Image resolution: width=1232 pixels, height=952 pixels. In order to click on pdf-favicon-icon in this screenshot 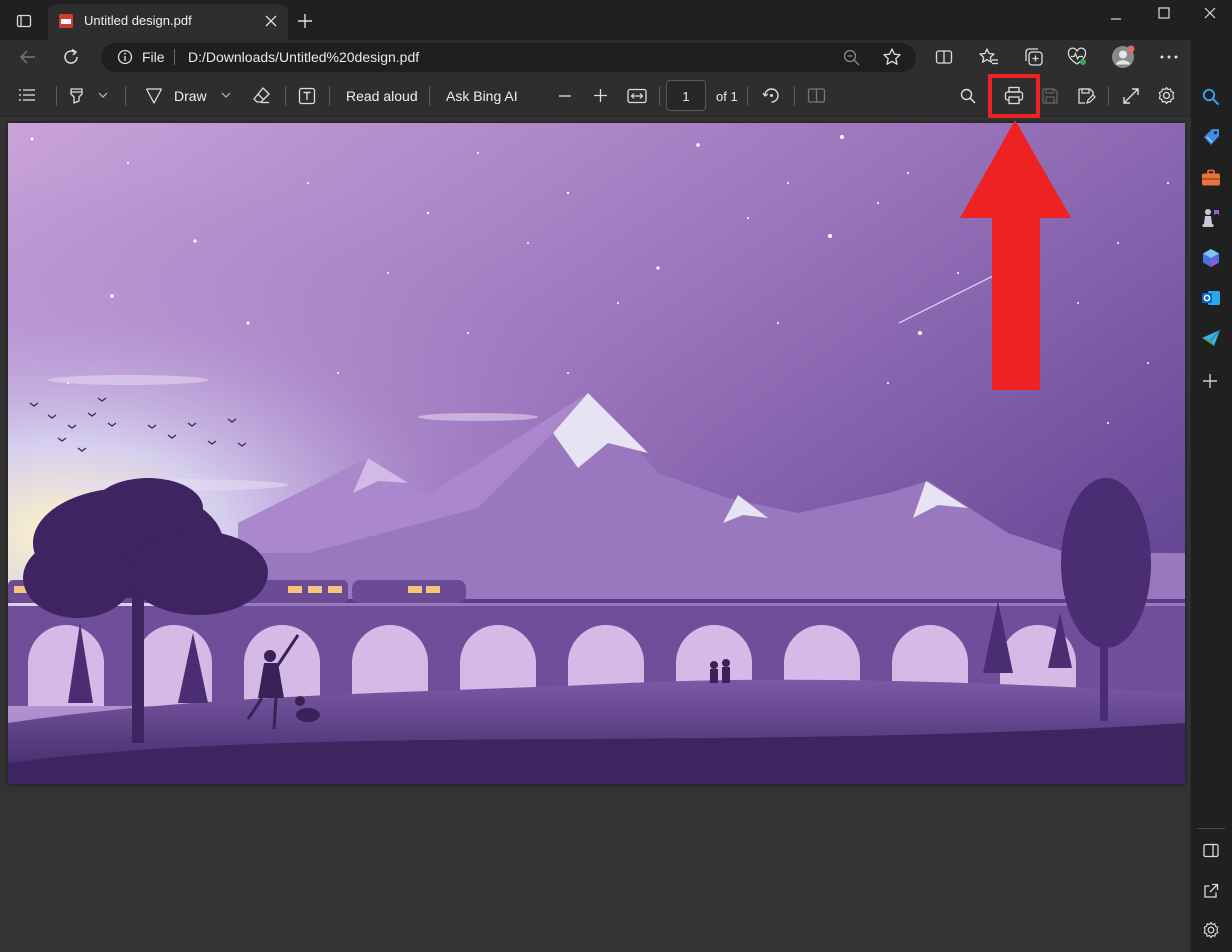, I will do `click(66, 21)`.